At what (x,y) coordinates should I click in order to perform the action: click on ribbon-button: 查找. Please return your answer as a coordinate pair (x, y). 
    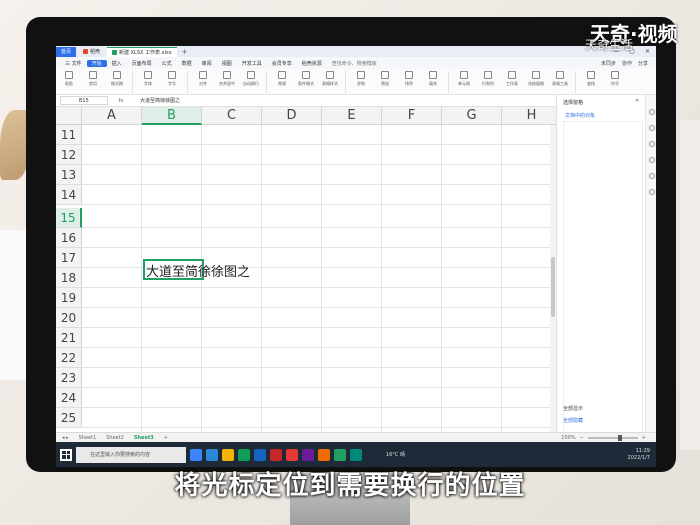
    Looking at the image, I should click on (591, 81).